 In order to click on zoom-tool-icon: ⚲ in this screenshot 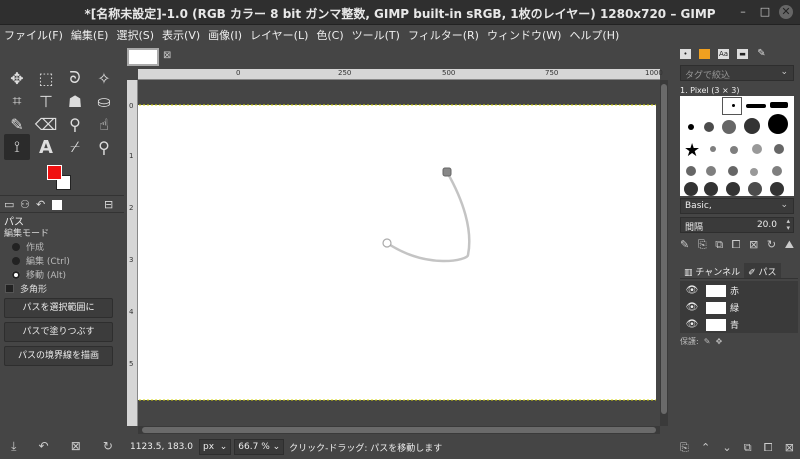, I will do `click(104, 147)`.